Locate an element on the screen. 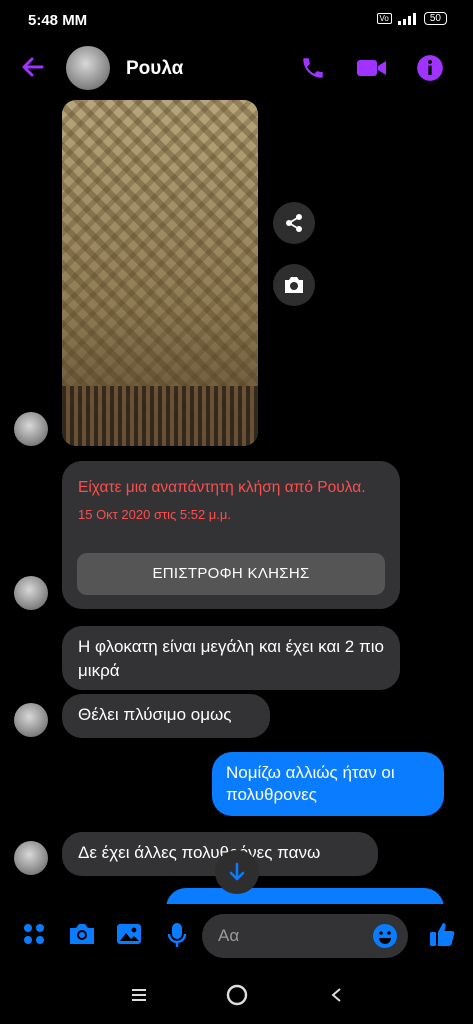 This screenshot has height=1024, width=473. save-photo-button is located at coordinates (294, 285).